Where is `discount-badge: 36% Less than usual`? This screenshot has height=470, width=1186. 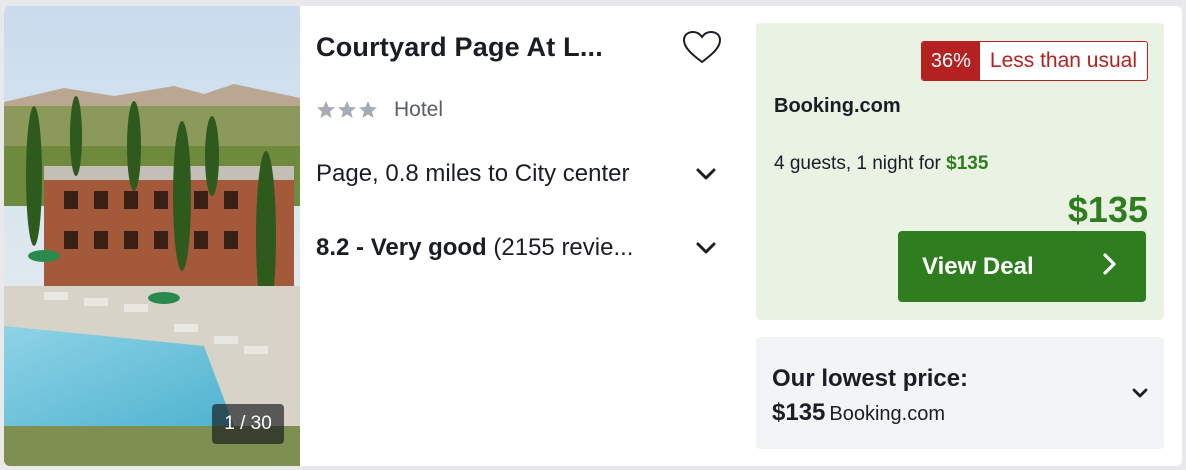
discount-badge: 36% Less than usual is located at coordinates (1034, 61).